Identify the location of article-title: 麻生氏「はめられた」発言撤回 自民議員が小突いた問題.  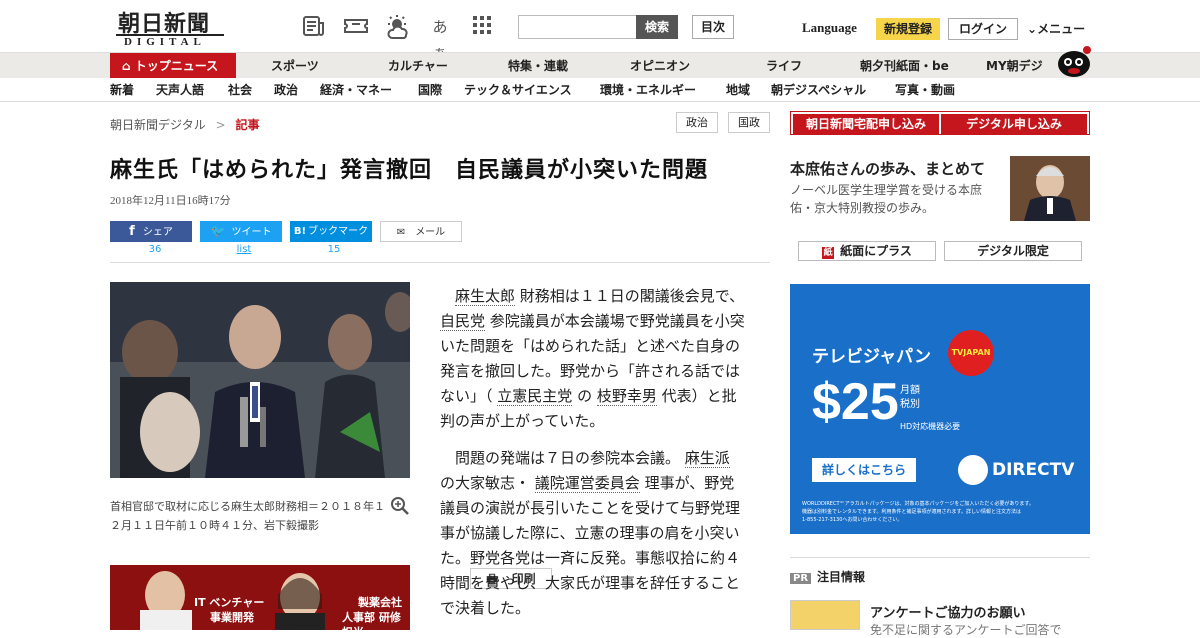
(409, 170).